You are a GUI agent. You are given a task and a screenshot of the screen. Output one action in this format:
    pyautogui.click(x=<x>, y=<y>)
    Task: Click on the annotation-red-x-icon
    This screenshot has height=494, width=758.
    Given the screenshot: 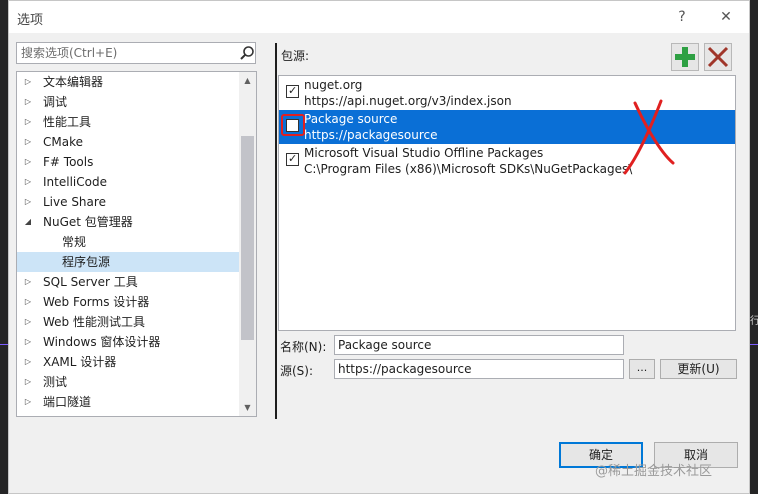 What is the action you would take?
    pyautogui.click(x=649, y=137)
    